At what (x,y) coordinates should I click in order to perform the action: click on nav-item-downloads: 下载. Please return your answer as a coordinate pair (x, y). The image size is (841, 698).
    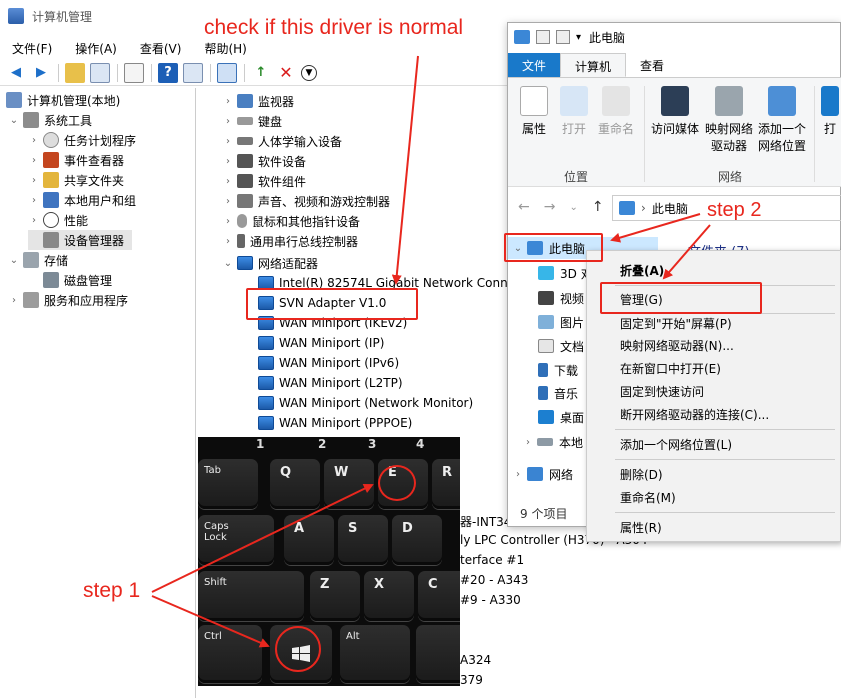
    Looking at the image, I should click on (558, 370).